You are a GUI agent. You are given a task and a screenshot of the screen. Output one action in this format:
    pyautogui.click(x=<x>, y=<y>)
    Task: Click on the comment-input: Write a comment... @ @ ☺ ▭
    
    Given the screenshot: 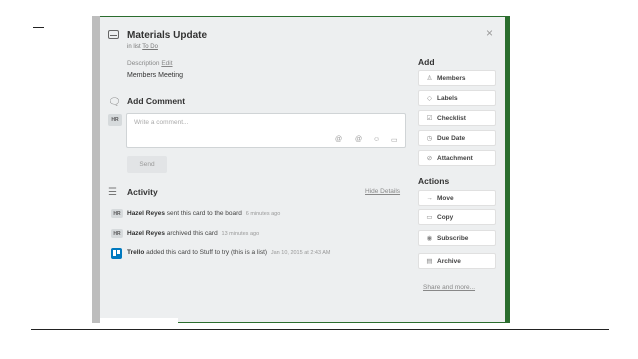 What is the action you would take?
    pyautogui.click(x=266, y=130)
    